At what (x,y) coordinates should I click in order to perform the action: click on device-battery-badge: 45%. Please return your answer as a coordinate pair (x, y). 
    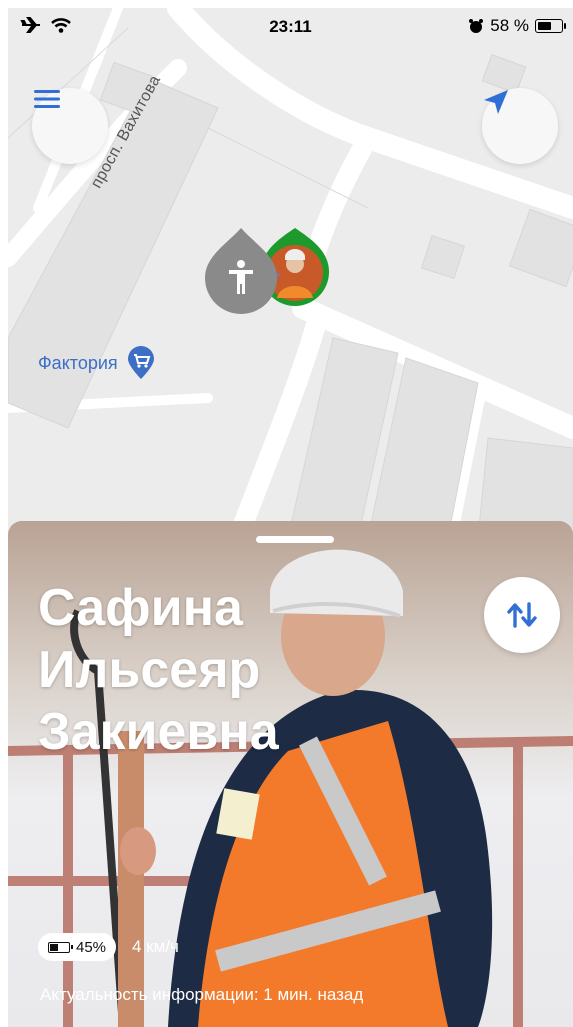
    Looking at the image, I should click on (77, 947).